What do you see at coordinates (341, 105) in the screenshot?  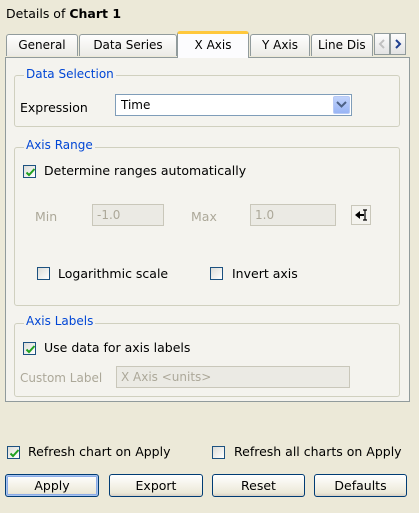 I see `chevron-down-icon` at bounding box center [341, 105].